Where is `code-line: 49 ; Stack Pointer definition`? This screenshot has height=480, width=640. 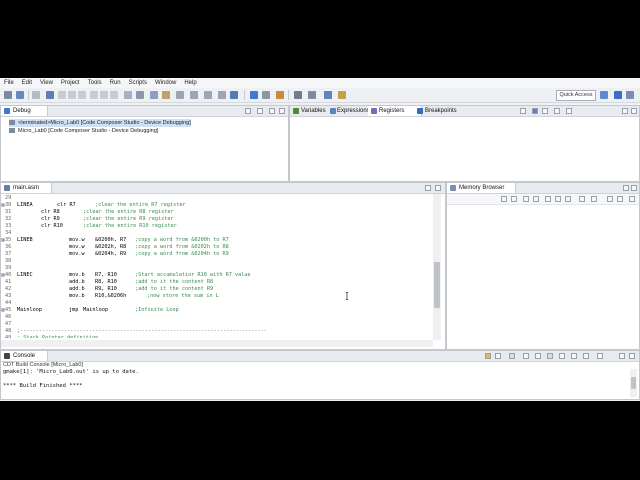 code-line: 49 ; Stack Pointer definition is located at coordinates (216, 336).